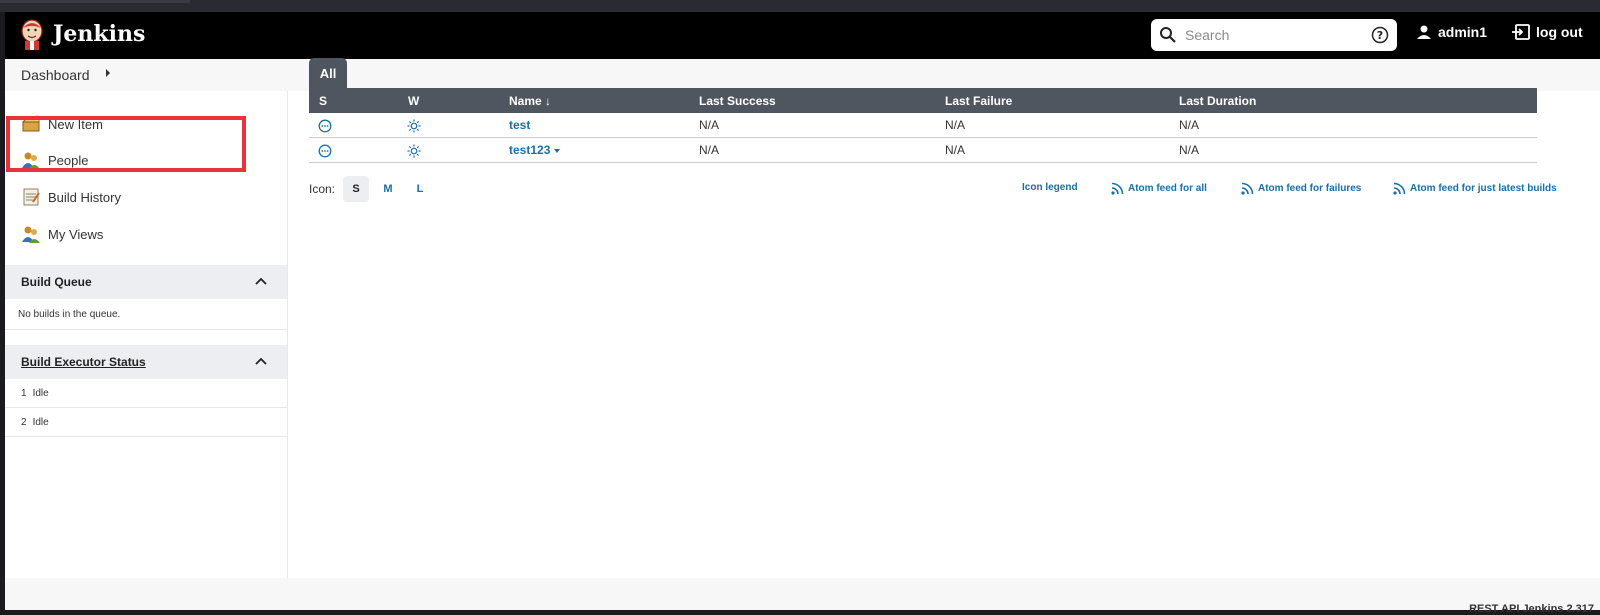  Describe the element at coordinates (420, 189) in the screenshot. I see `icon-size-large: L` at that location.